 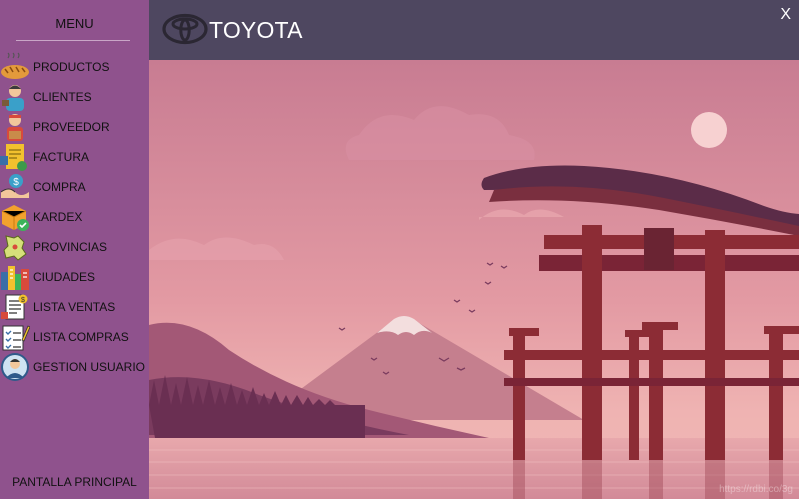 I want to click on home-screen-link: PANTALLA PRINCIPAL, so click(x=74, y=482).